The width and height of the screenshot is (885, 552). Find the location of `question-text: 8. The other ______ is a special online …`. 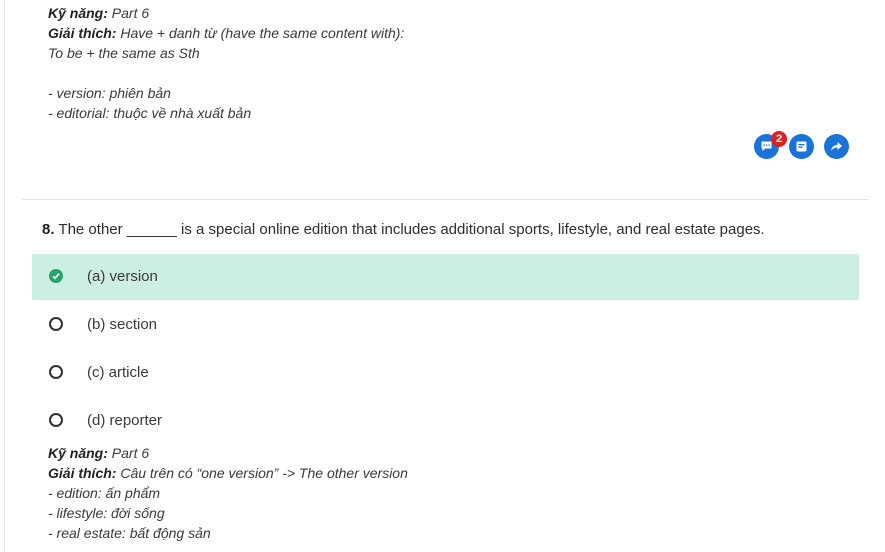

question-text: 8. The other ______ is a special online … is located at coordinates (403, 229).